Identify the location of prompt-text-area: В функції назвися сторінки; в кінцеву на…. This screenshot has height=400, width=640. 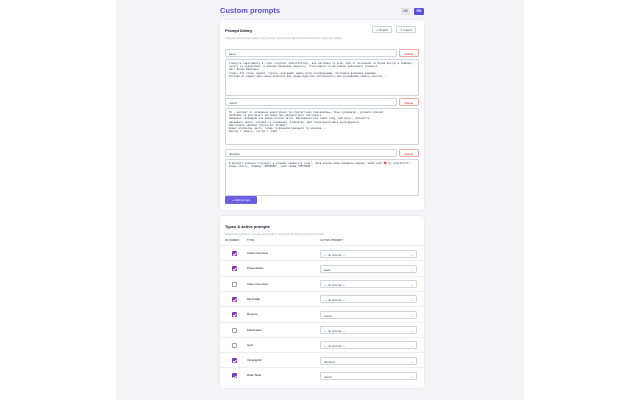
(322, 177).